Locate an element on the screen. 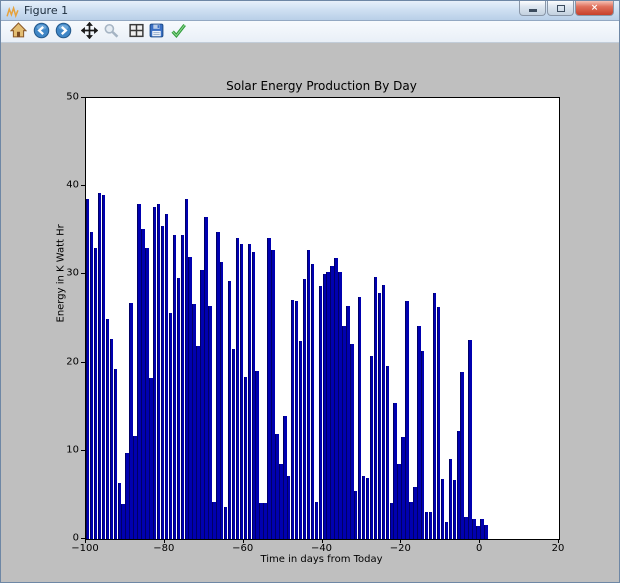  configure-subplots-icon is located at coordinates (136, 32).